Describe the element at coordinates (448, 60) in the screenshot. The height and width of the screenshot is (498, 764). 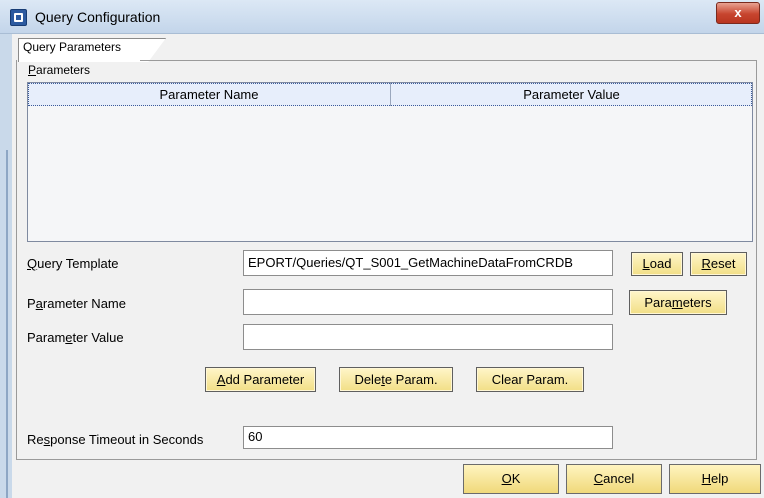
I see `tab-panel-top-border` at that location.